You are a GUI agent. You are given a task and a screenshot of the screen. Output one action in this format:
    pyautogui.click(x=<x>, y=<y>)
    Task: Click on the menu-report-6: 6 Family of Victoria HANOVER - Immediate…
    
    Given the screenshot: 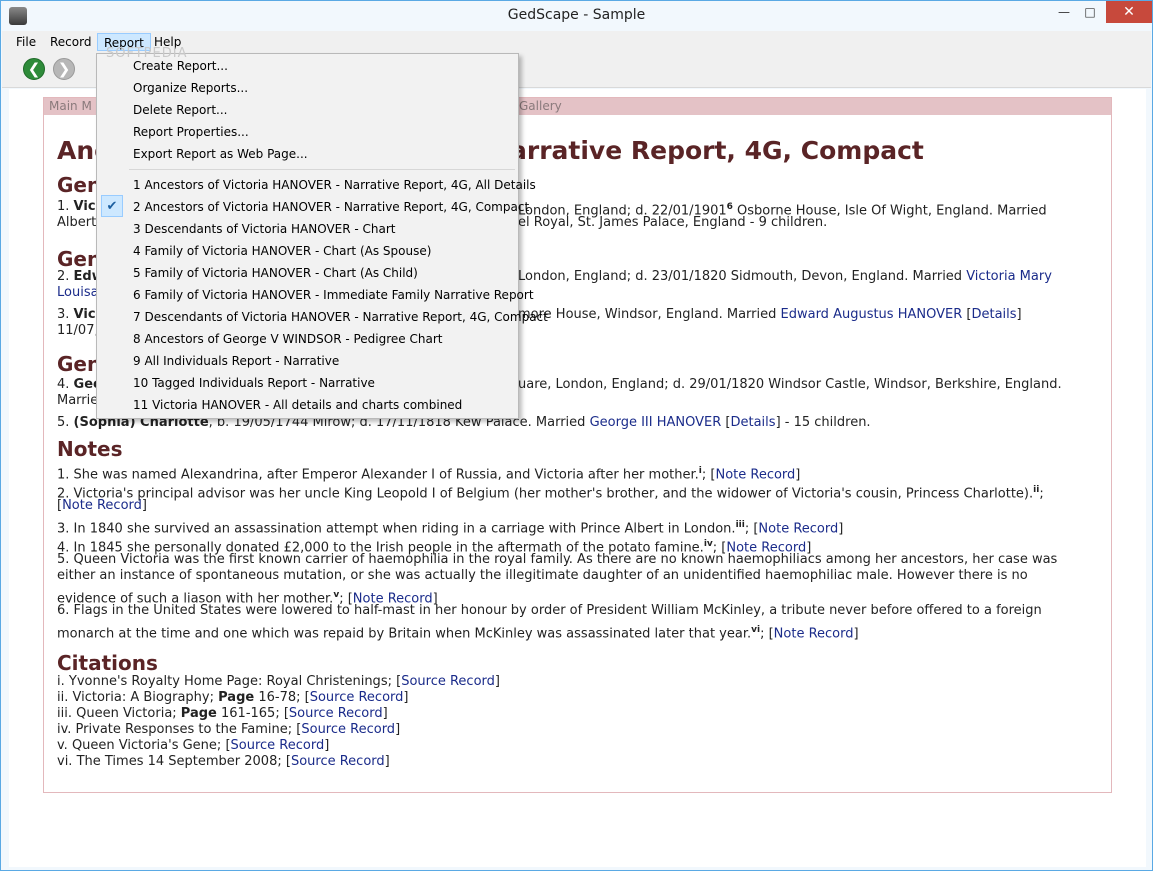 What is the action you would take?
    pyautogui.click(x=333, y=295)
    